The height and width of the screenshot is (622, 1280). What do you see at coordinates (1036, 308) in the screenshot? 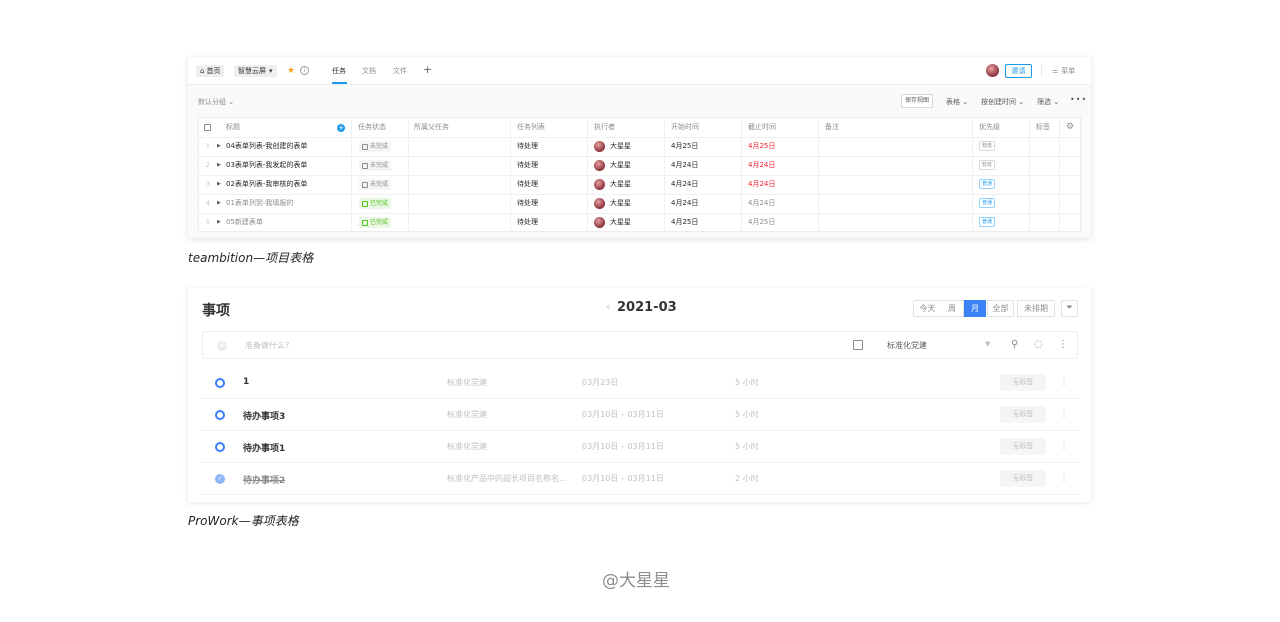
I see `segment-unscheduled: 未排期` at bounding box center [1036, 308].